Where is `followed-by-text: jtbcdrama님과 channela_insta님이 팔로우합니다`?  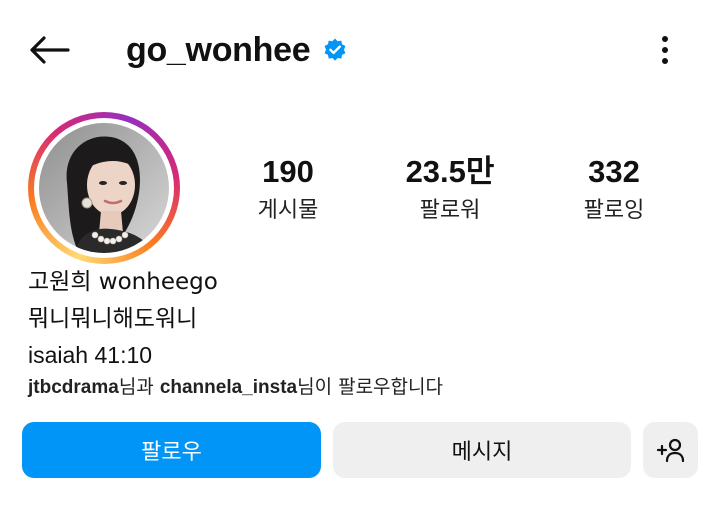 followed-by-text: jtbcdrama님과 channela_insta님이 팔로우합니다 is located at coordinates (358, 387).